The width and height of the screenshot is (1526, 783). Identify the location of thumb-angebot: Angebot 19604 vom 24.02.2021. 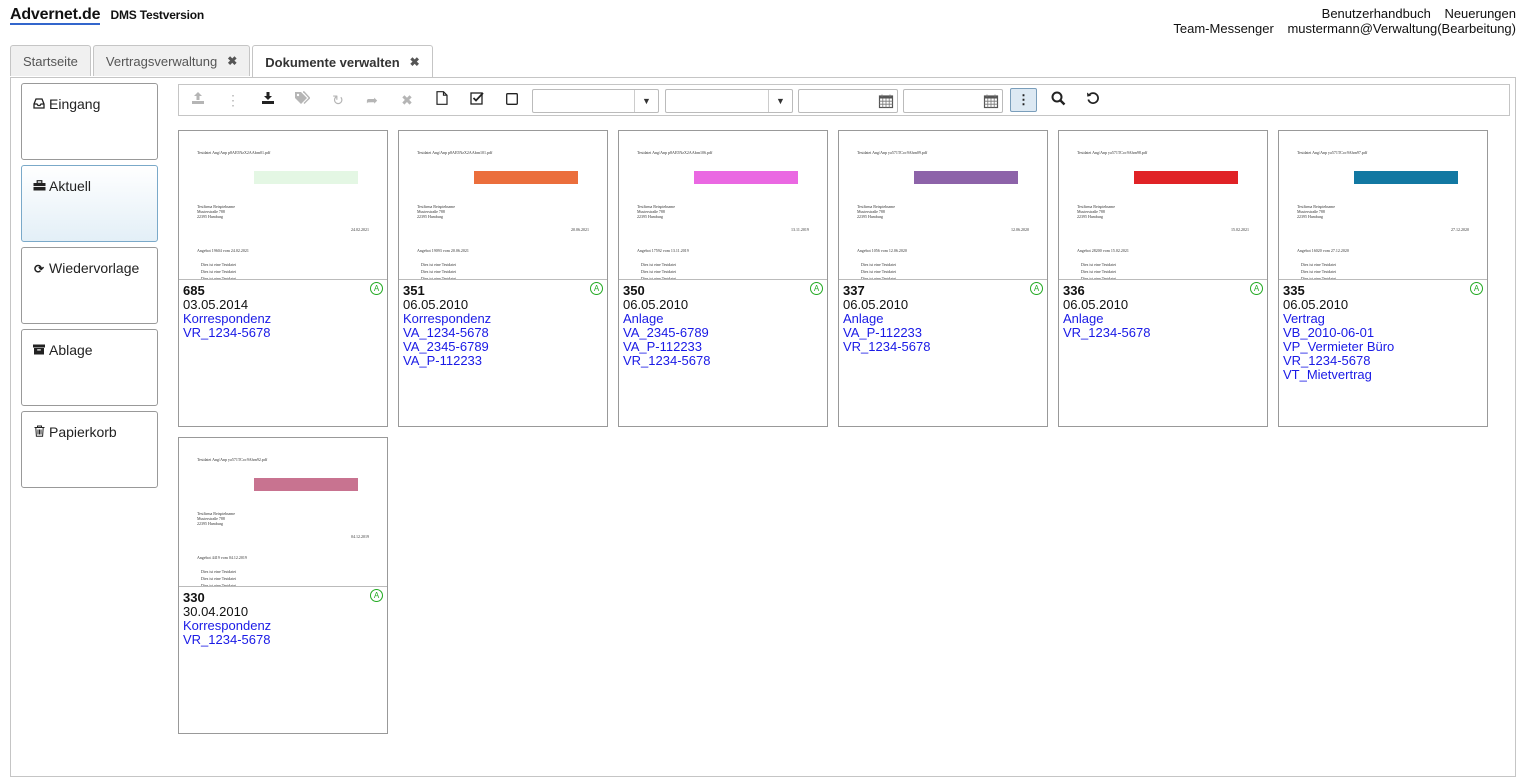
(223, 250).